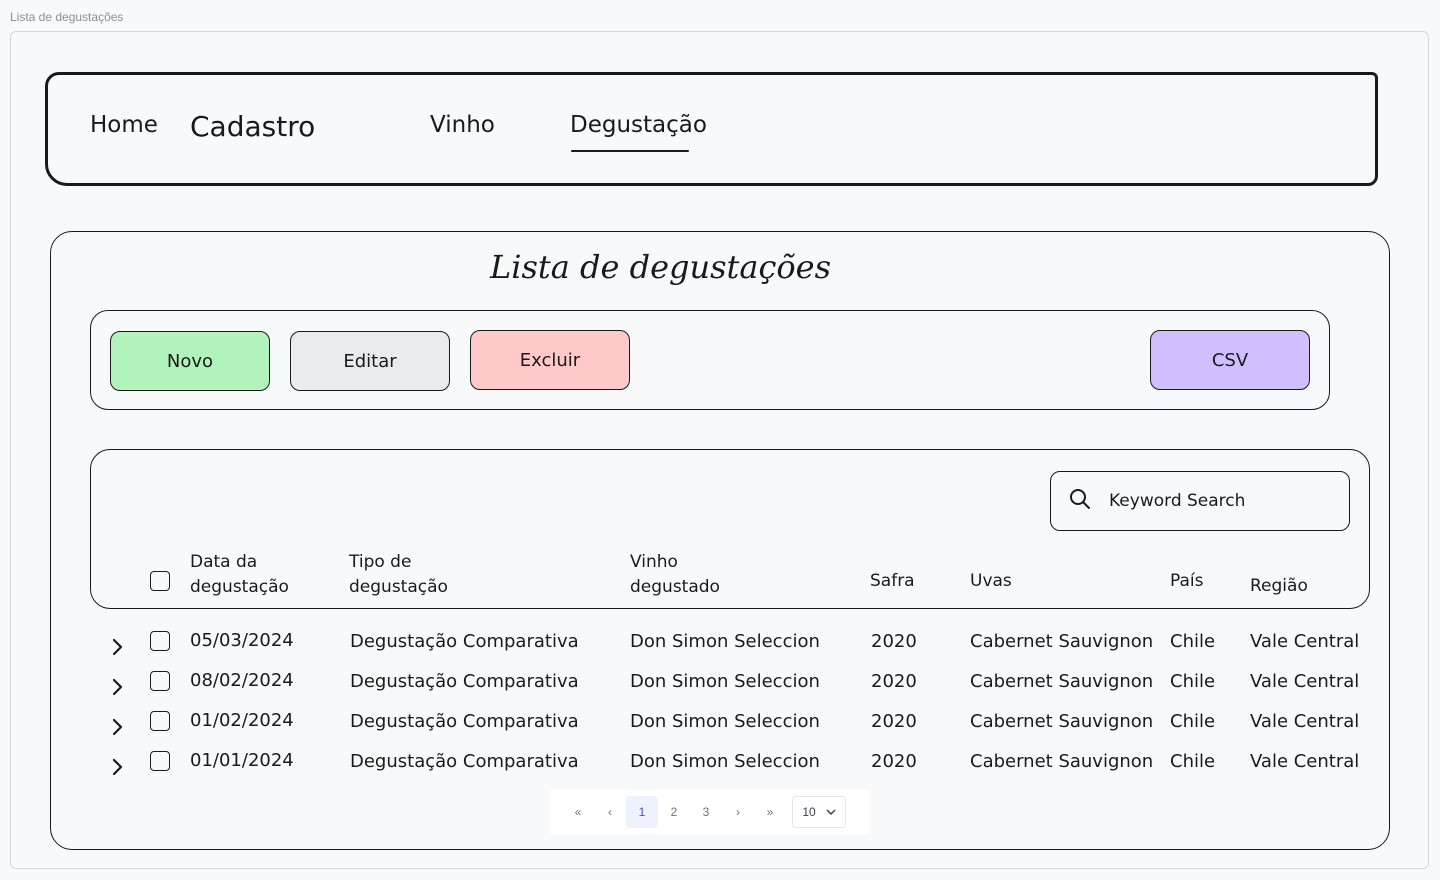 This screenshot has width=1440, height=880. I want to click on last-page-button: », so click(770, 812).